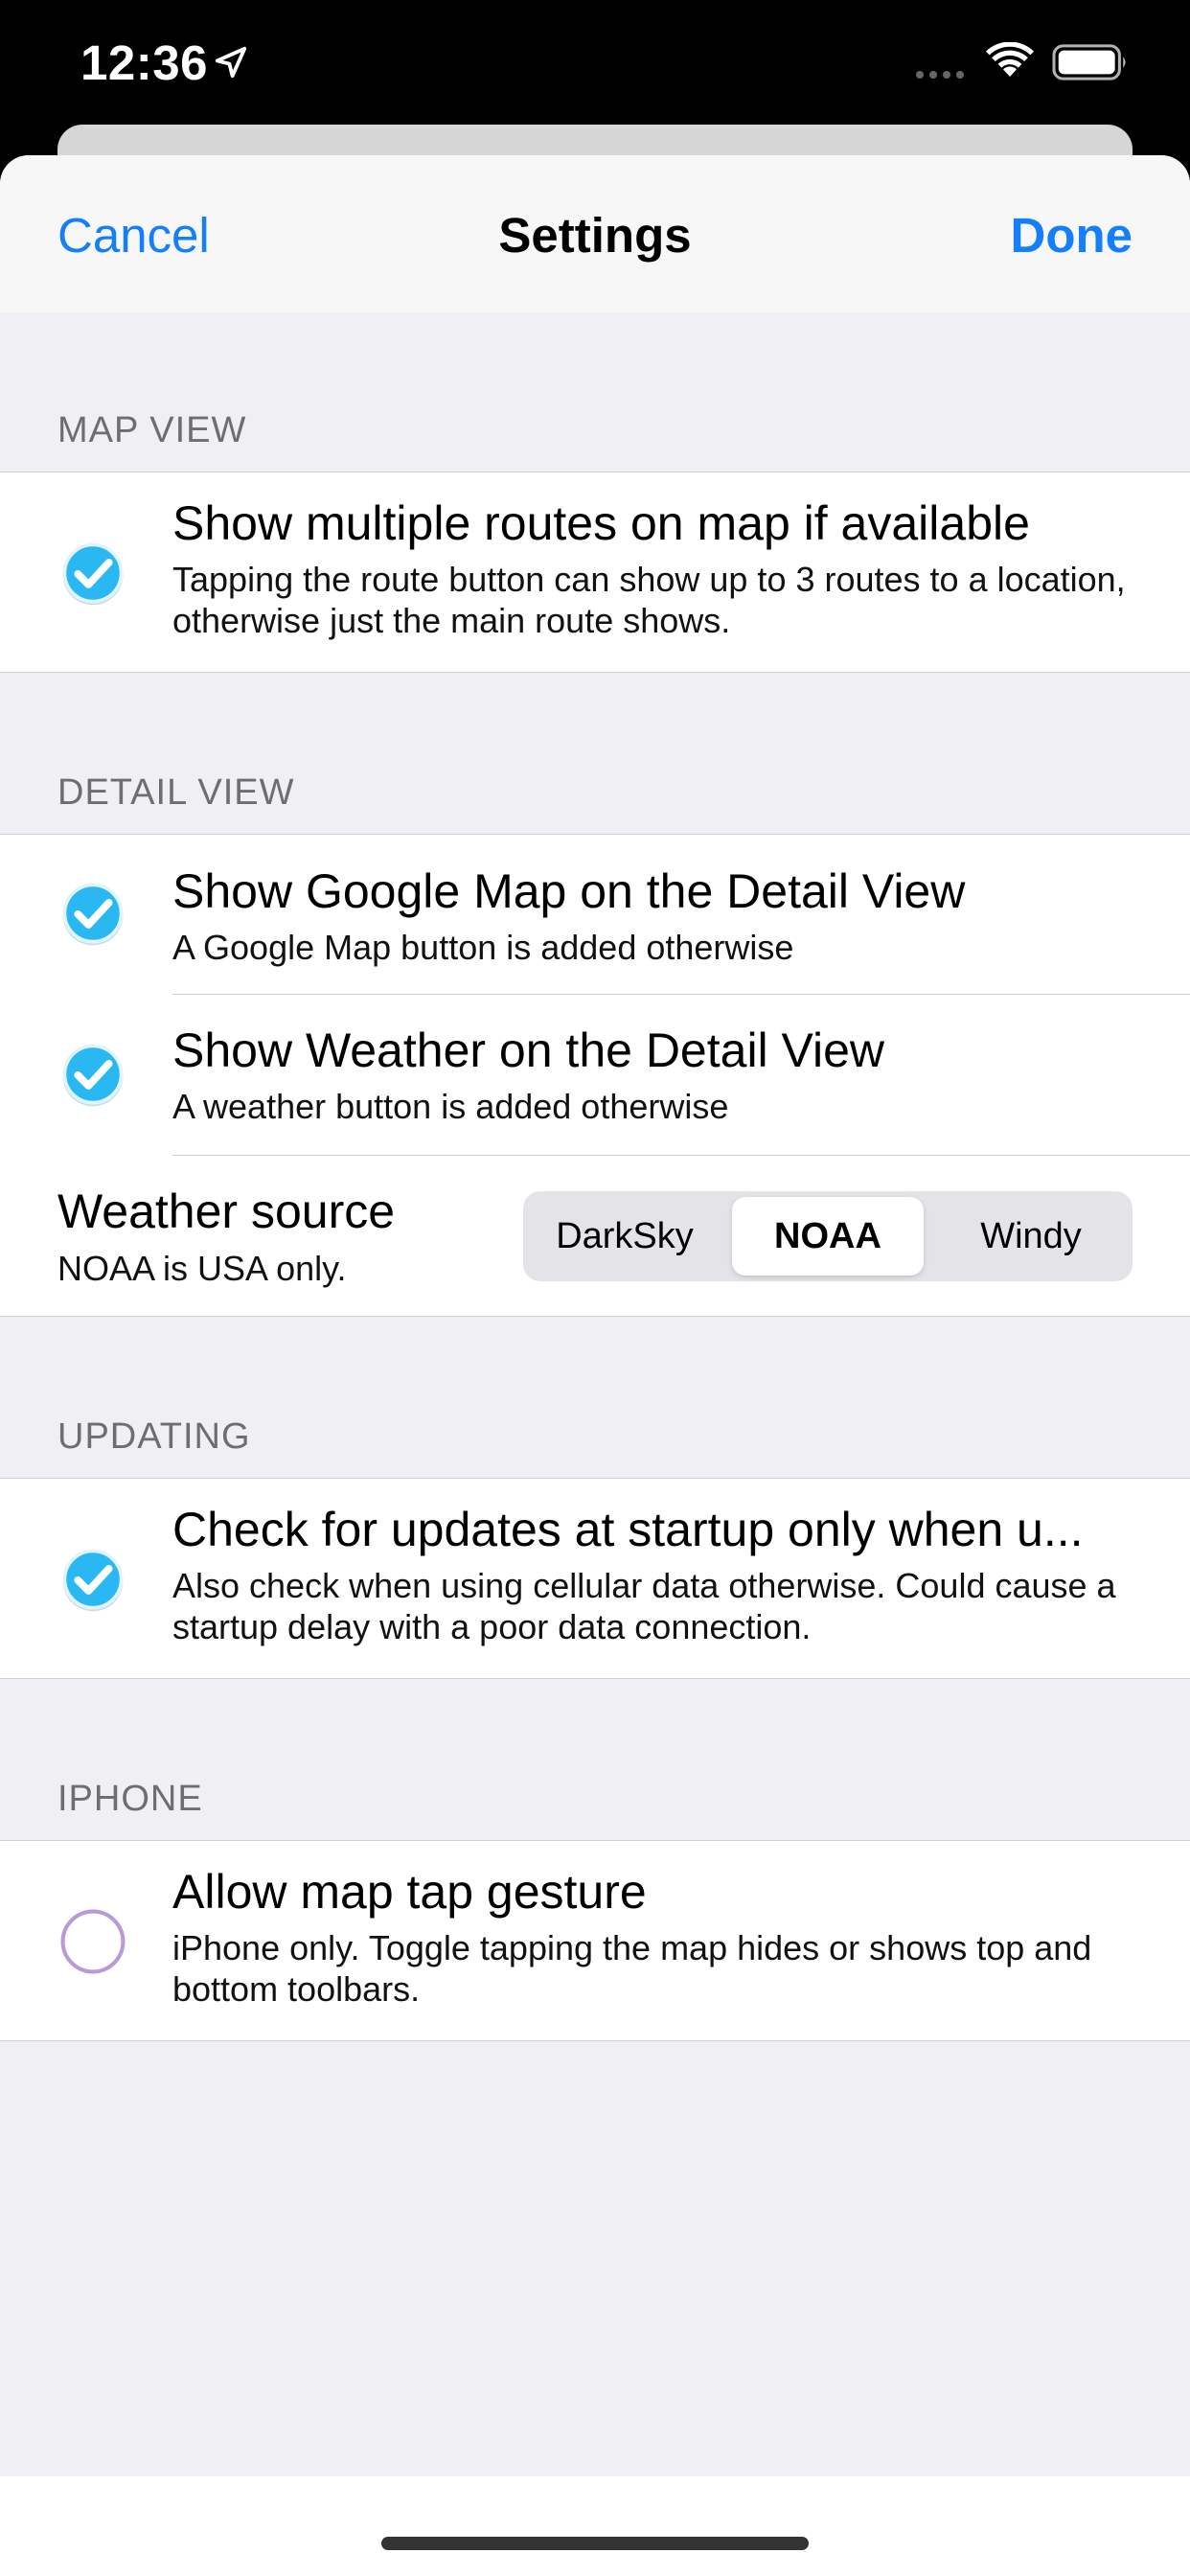 This screenshot has width=1190, height=2576. Describe the element at coordinates (601, 523) in the screenshot. I see `row-title: Show multiple routes on map if available` at that location.